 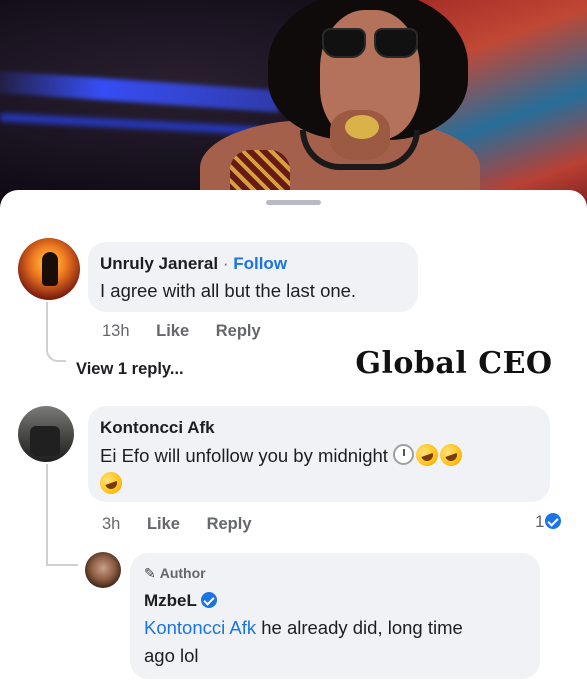 I want to click on pencil-icon: ✎, so click(x=150, y=573).